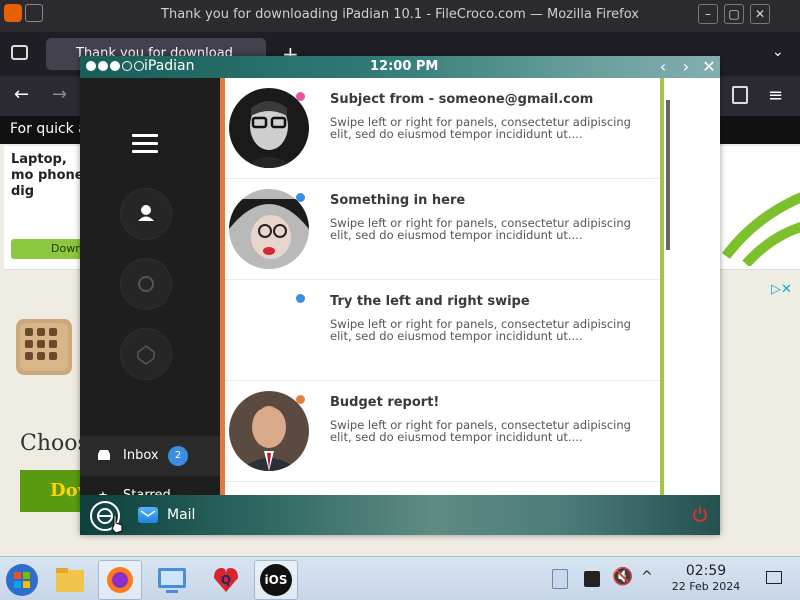 The width and height of the screenshot is (800, 600). I want to click on signal-dots, so click(115, 66).